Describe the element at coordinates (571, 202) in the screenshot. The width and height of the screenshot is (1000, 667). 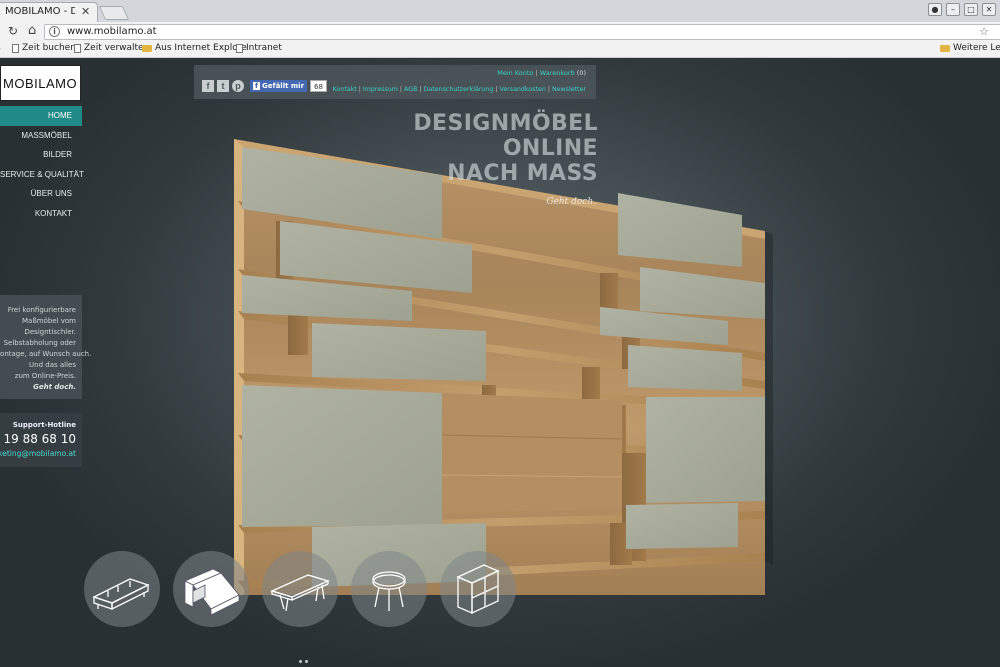
I see `hero-tagline: Geht doch.` at that location.